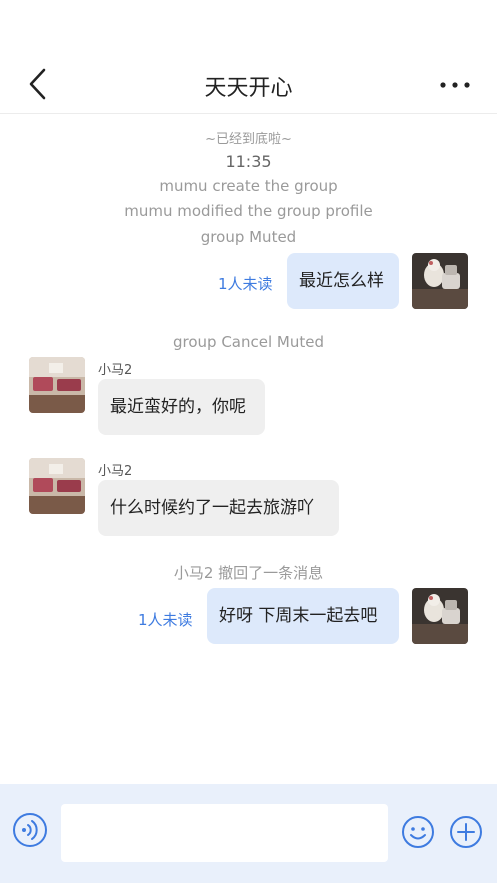 This screenshot has height=883, width=497. I want to click on plus-icon, so click(466, 832).